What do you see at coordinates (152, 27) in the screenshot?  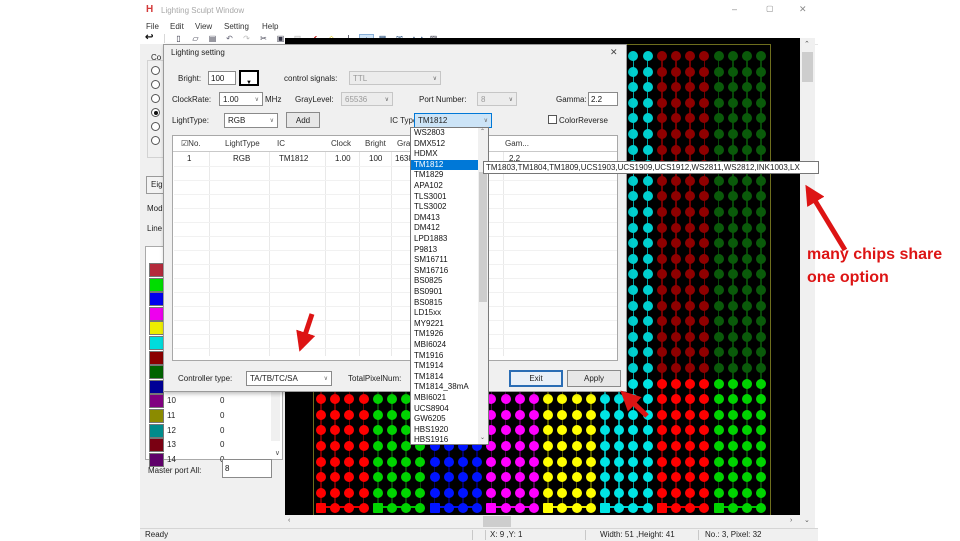 I see `menu-item-file: File` at bounding box center [152, 27].